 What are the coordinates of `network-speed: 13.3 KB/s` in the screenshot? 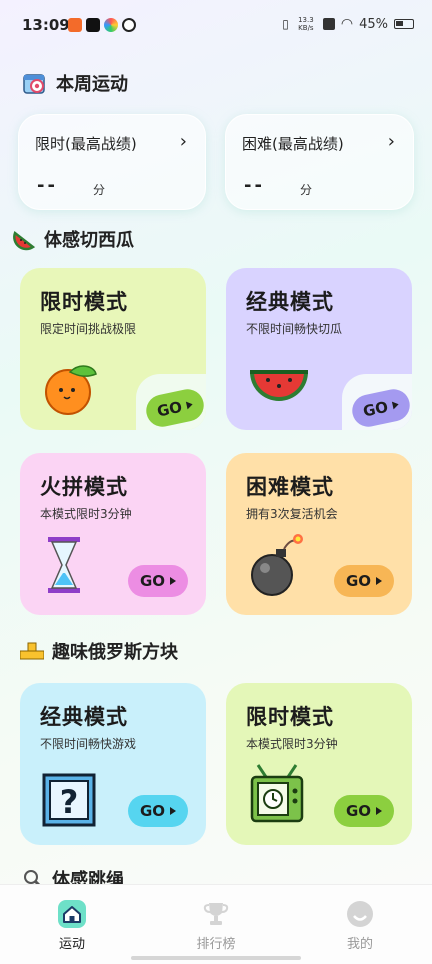 It's located at (306, 24).